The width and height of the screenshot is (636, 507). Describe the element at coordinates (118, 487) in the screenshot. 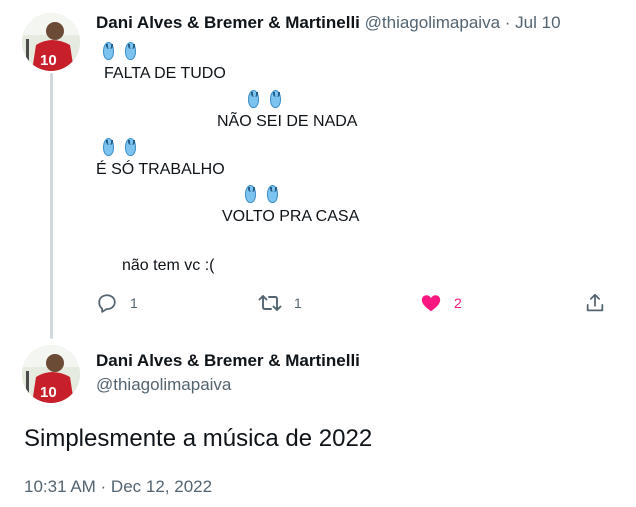

I see `tweet-timestamp: 10:31 AM · Dec 12, 2022` at that location.